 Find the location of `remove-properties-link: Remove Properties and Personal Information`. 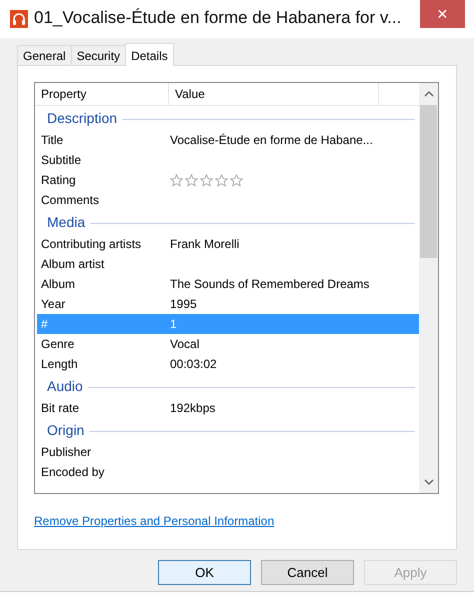

remove-properties-link: Remove Properties and Personal Information is located at coordinates (154, 521).